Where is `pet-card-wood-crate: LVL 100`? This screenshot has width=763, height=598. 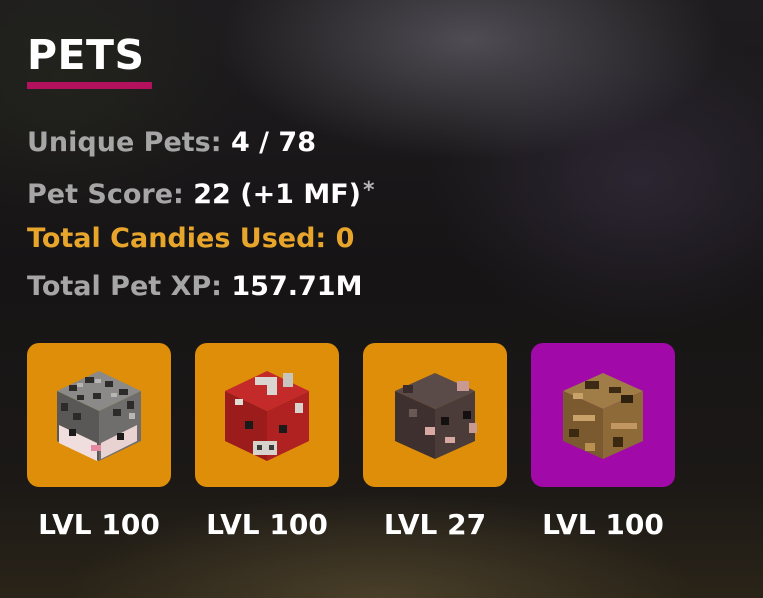
pet-card-wood-crate: LVL 100 is located at coordinates (603, 442).